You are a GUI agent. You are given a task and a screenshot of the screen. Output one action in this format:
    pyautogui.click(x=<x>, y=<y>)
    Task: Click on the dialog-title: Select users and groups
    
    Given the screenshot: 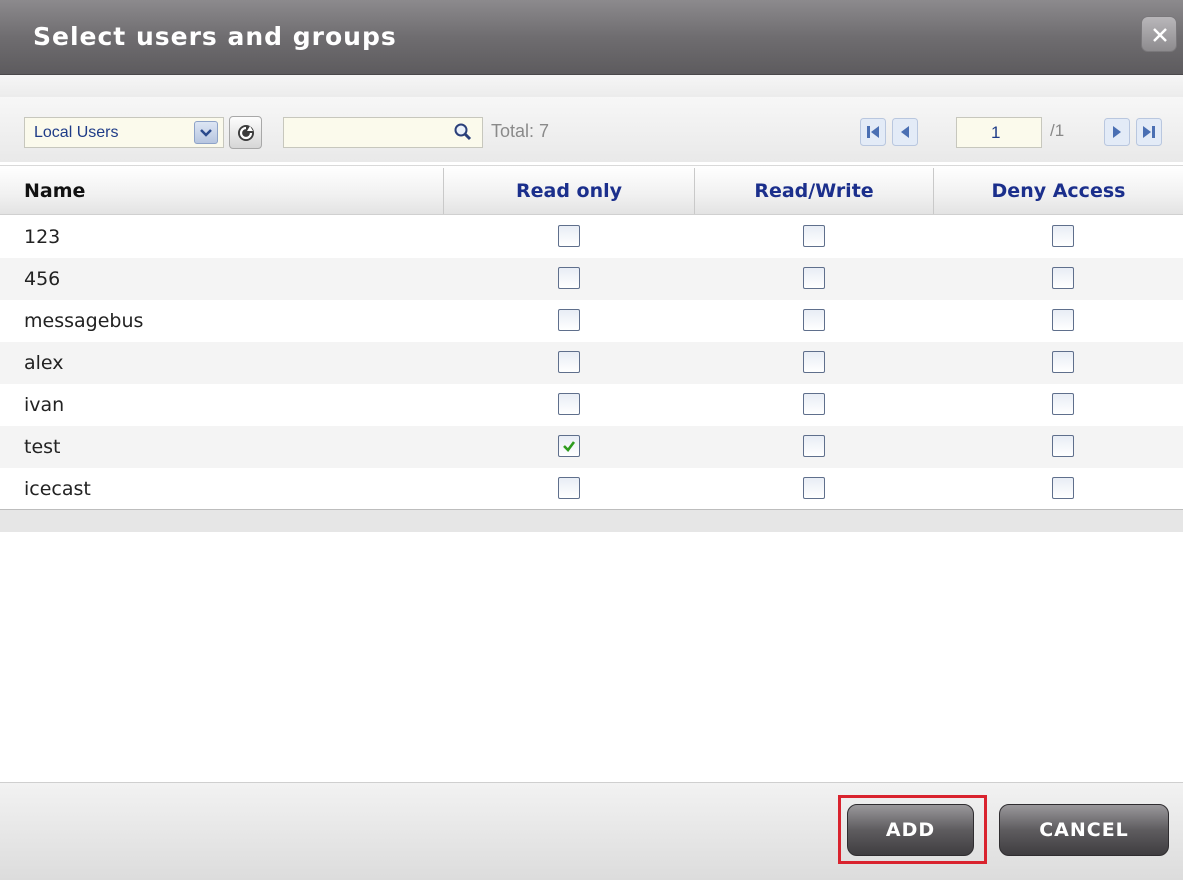 What is the action you would take?
    pyautogui.click(x=215, y=36)
    